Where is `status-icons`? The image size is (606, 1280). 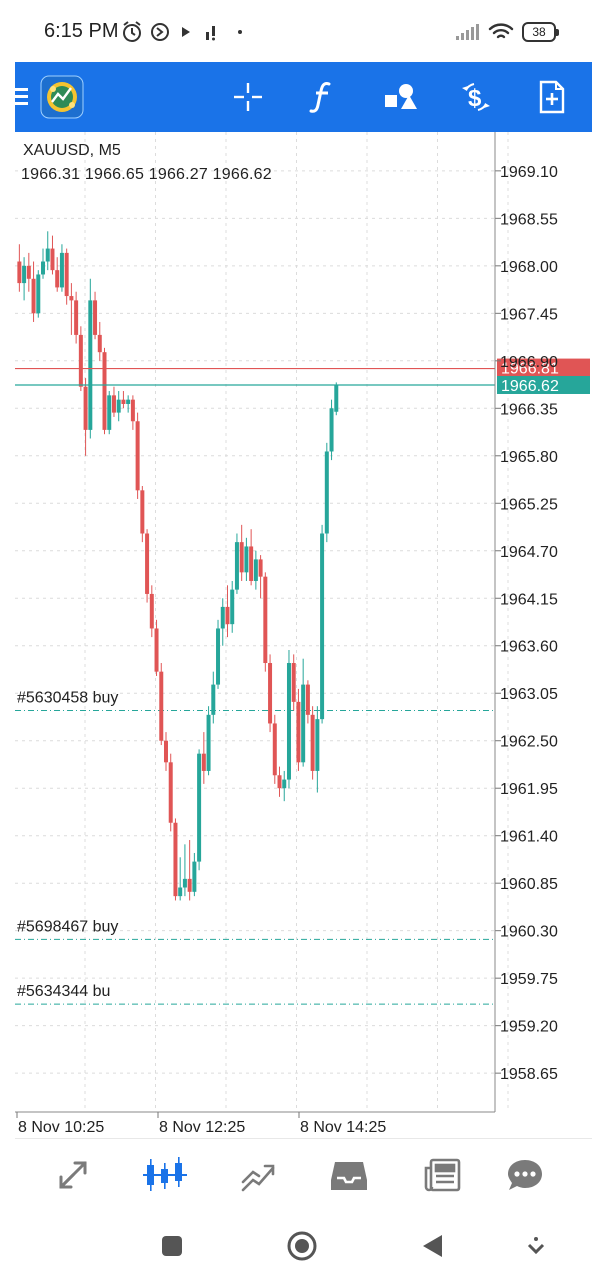
status-icons is located at coordinates (182, 31).